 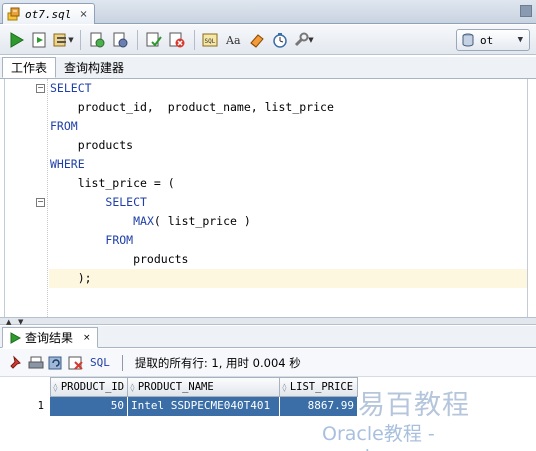 What do you see at coordinates (76, 363) in the screenshot?
I see `cancel-icon` at bounding box center [76, 363].